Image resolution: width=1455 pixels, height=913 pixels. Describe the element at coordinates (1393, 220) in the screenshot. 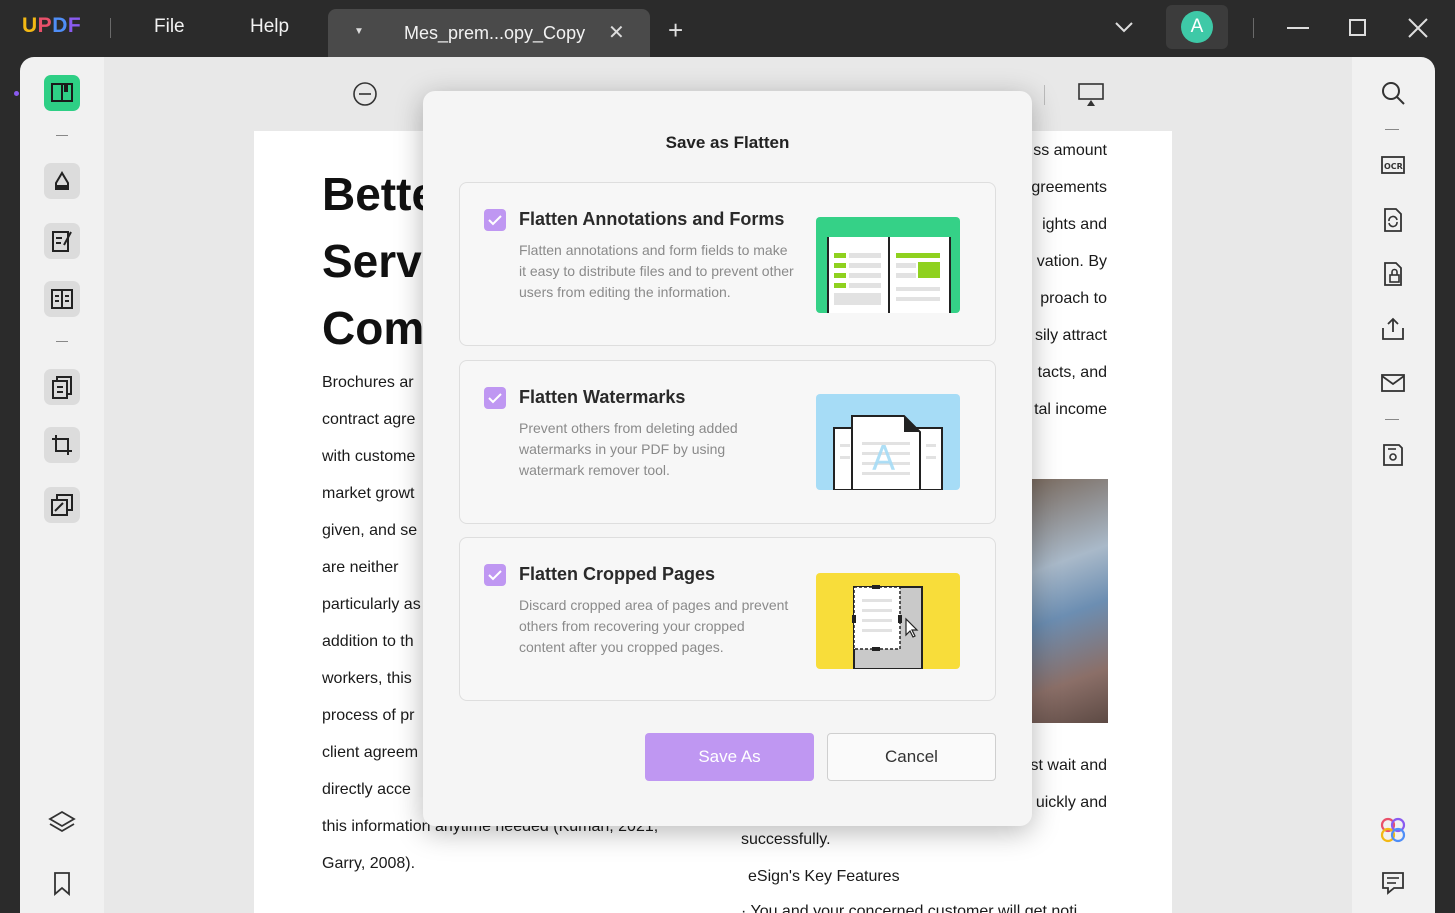

I see `convert-icon` at that location.